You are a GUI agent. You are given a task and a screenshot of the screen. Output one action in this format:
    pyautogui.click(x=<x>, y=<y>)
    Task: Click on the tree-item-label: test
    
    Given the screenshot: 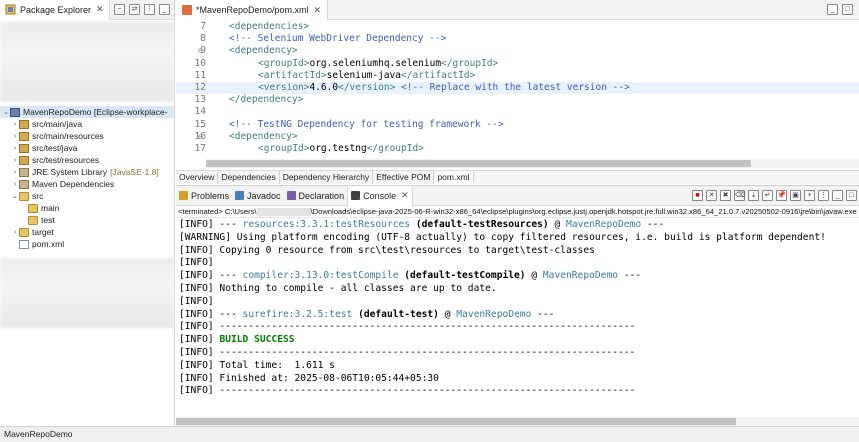 What is the action you would take?
    pyautogui.click(x=48, y=220)
    